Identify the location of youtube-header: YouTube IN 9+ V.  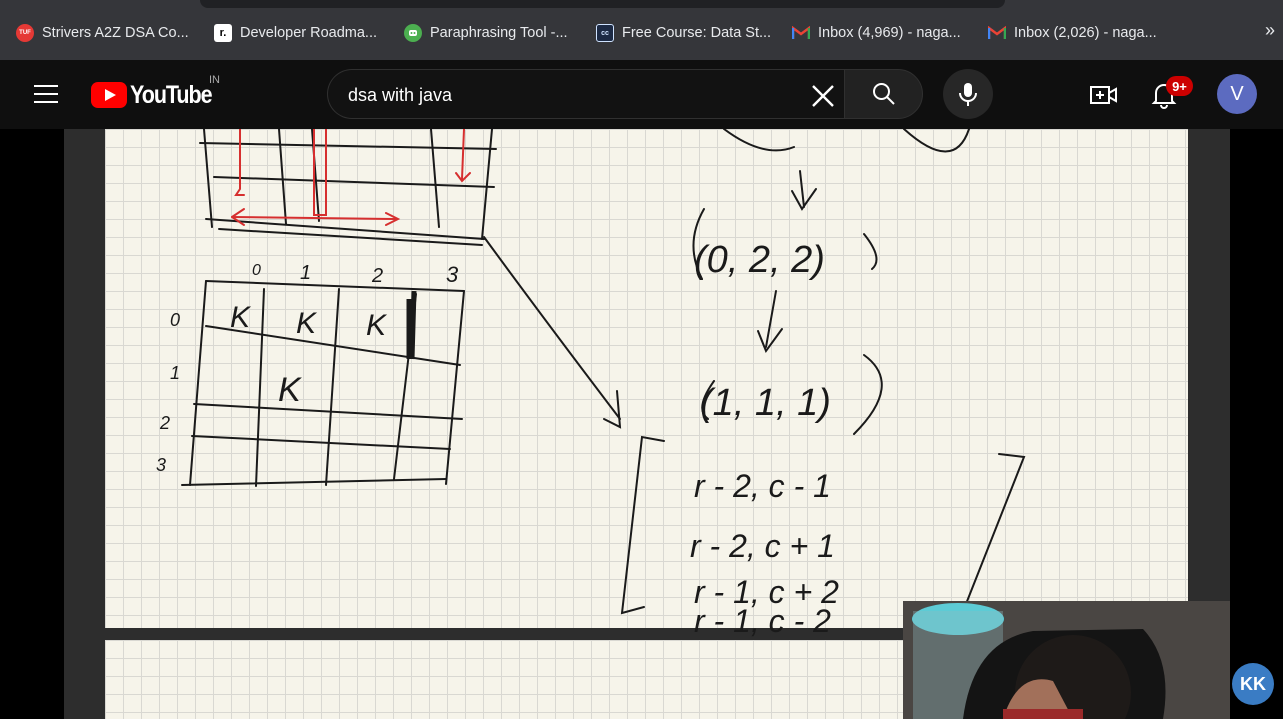
(641, 94).